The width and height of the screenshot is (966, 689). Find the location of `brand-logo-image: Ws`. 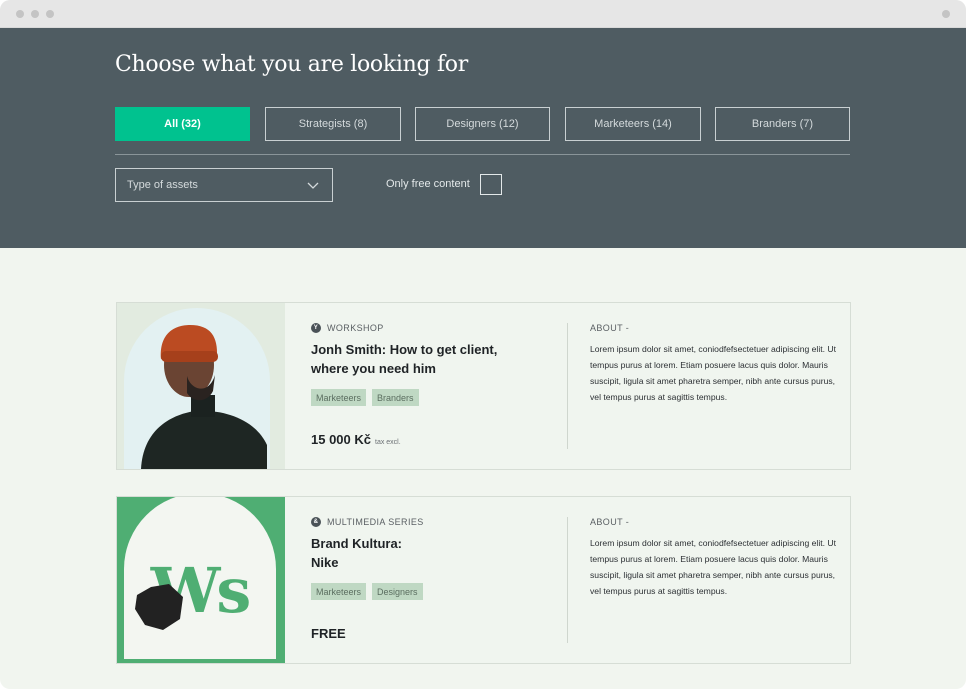

brand-logo-image: Ws is located at coordinates (200, 578).